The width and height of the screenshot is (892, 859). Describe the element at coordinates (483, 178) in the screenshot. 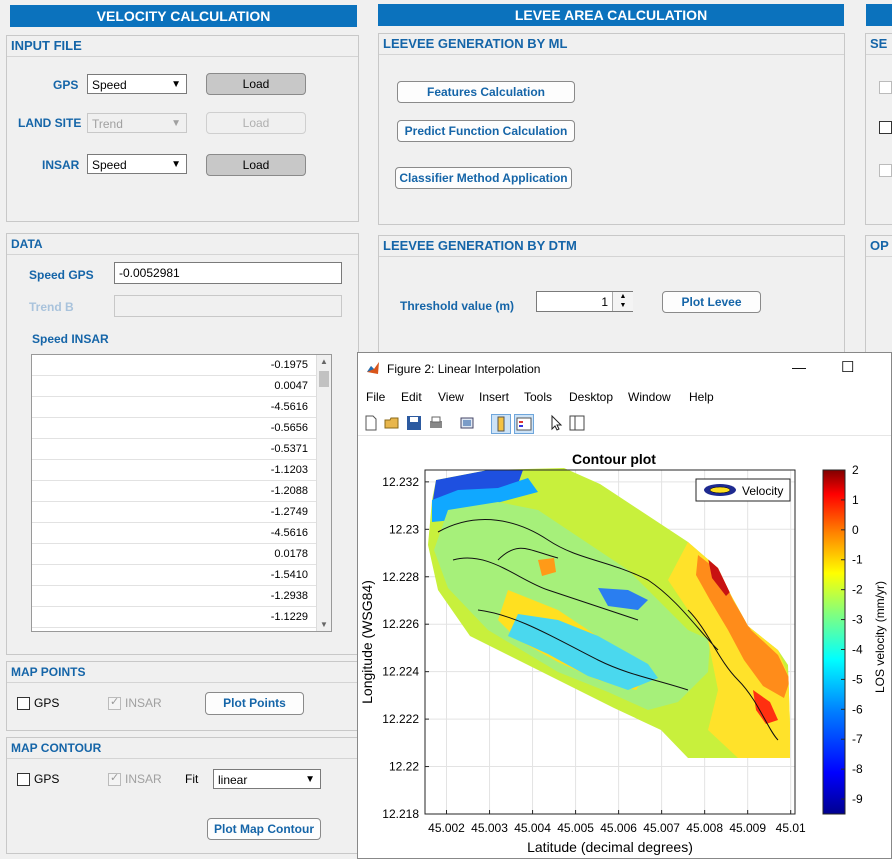

I see `classifier-method-button: Classifier Method Application` at that location.